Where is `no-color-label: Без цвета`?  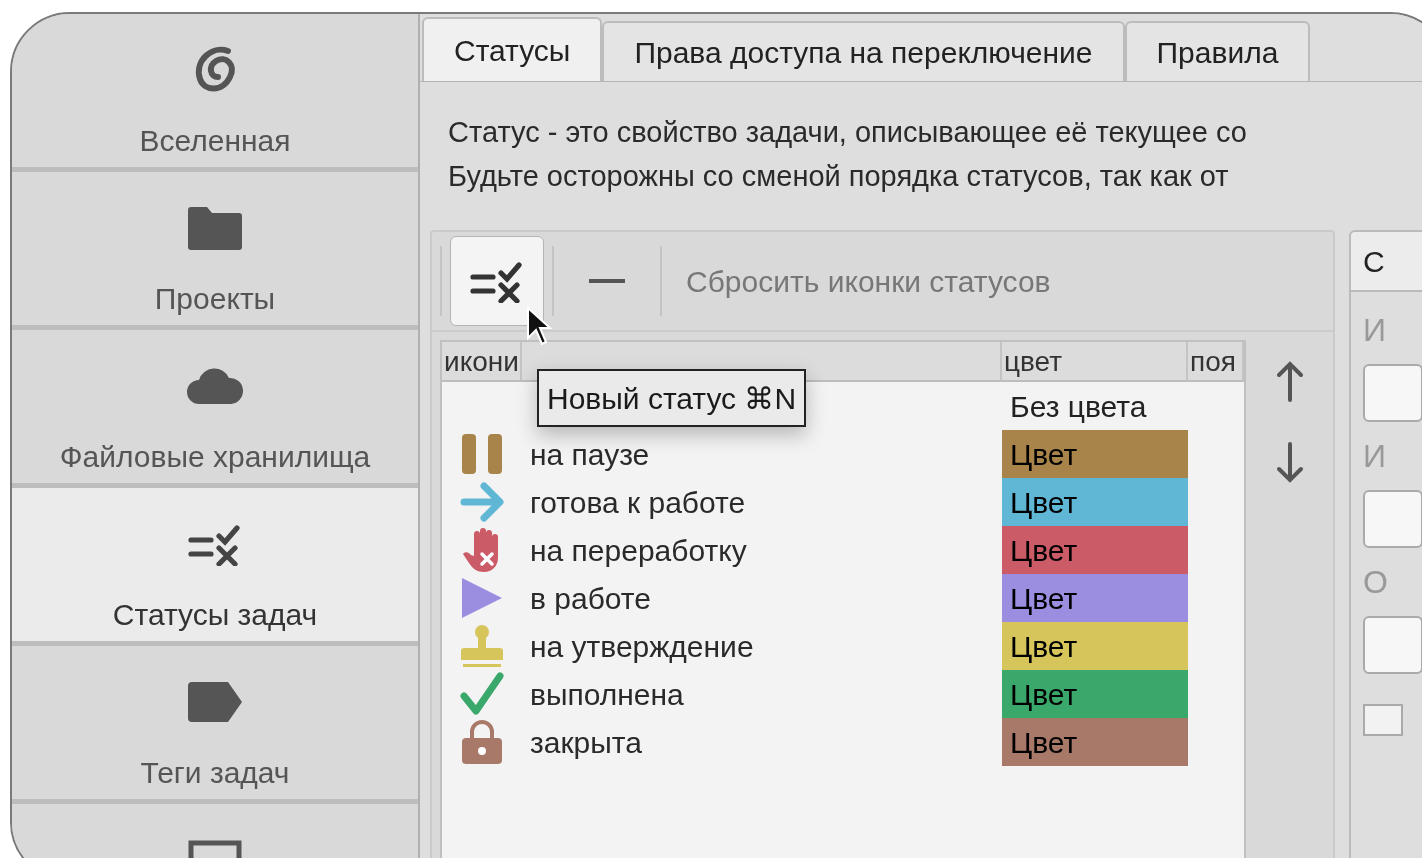 no-color-label: Без цвета is located at coordinates (1078, 406).